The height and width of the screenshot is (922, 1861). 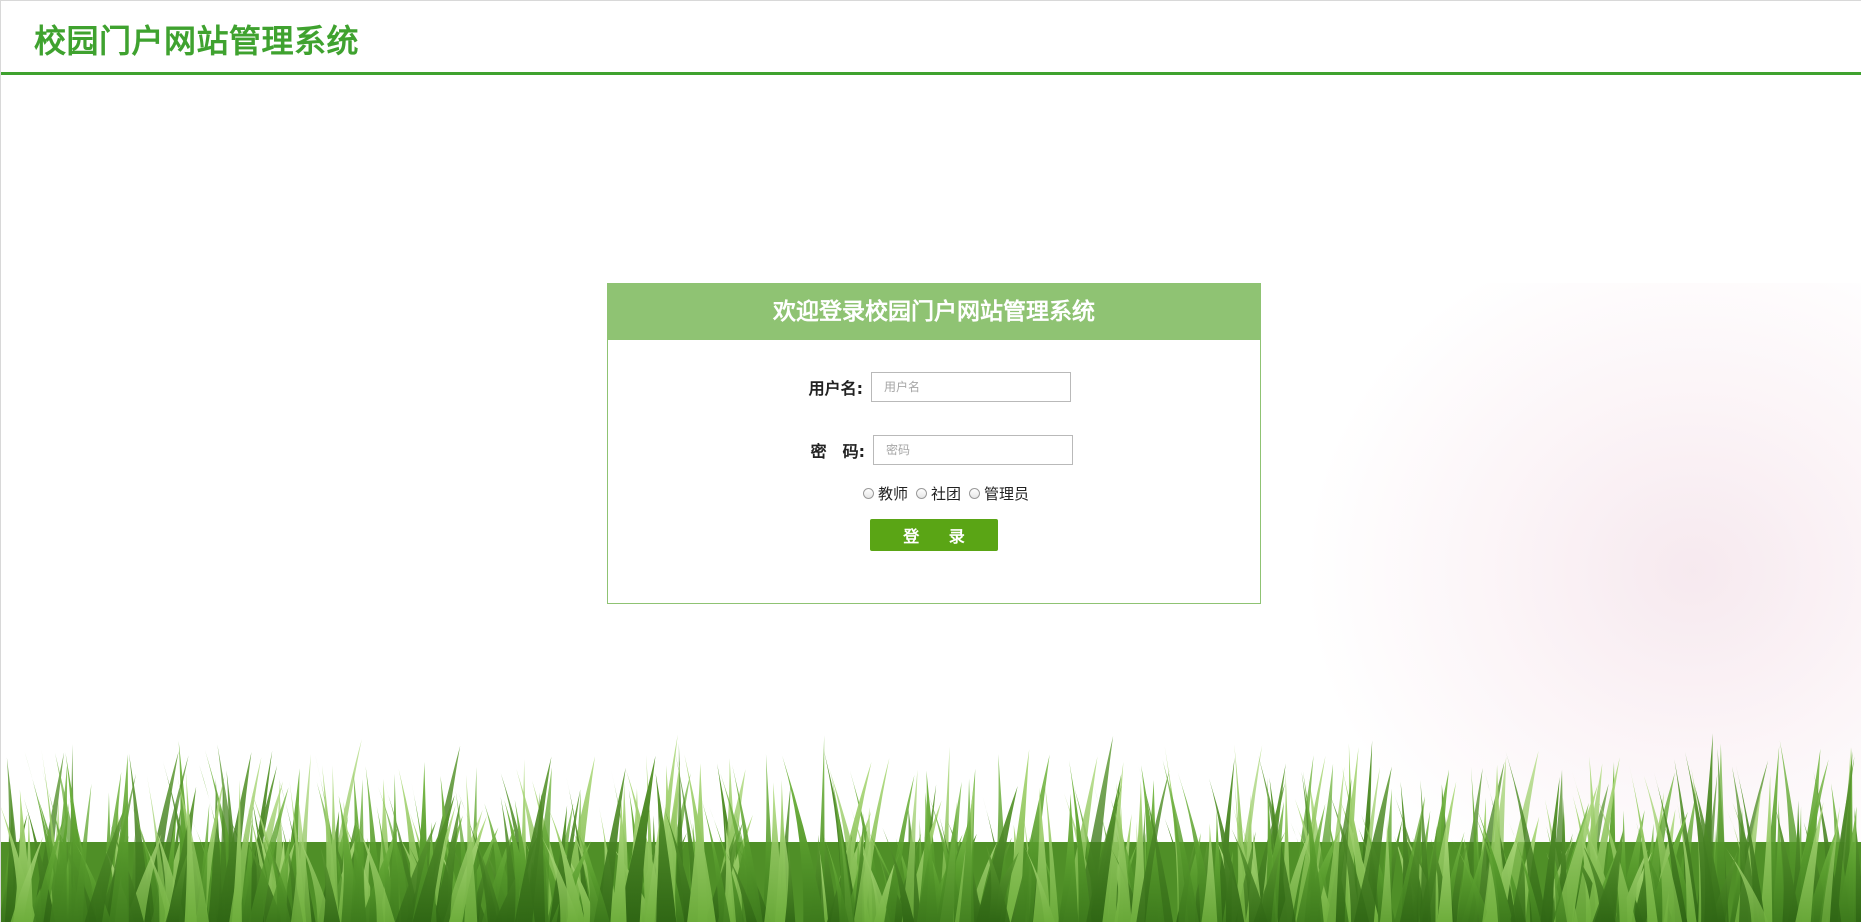 I want to click on site-title: 校园门户网站管理系统, so click(x=197, y=41).